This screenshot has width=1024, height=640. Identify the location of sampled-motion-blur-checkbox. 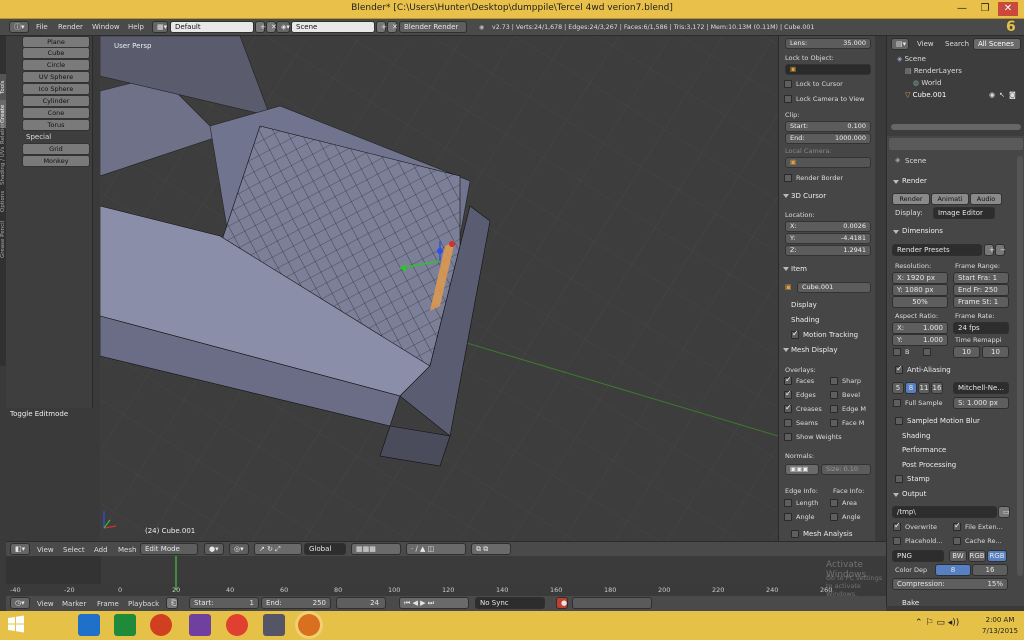
(899, 421).